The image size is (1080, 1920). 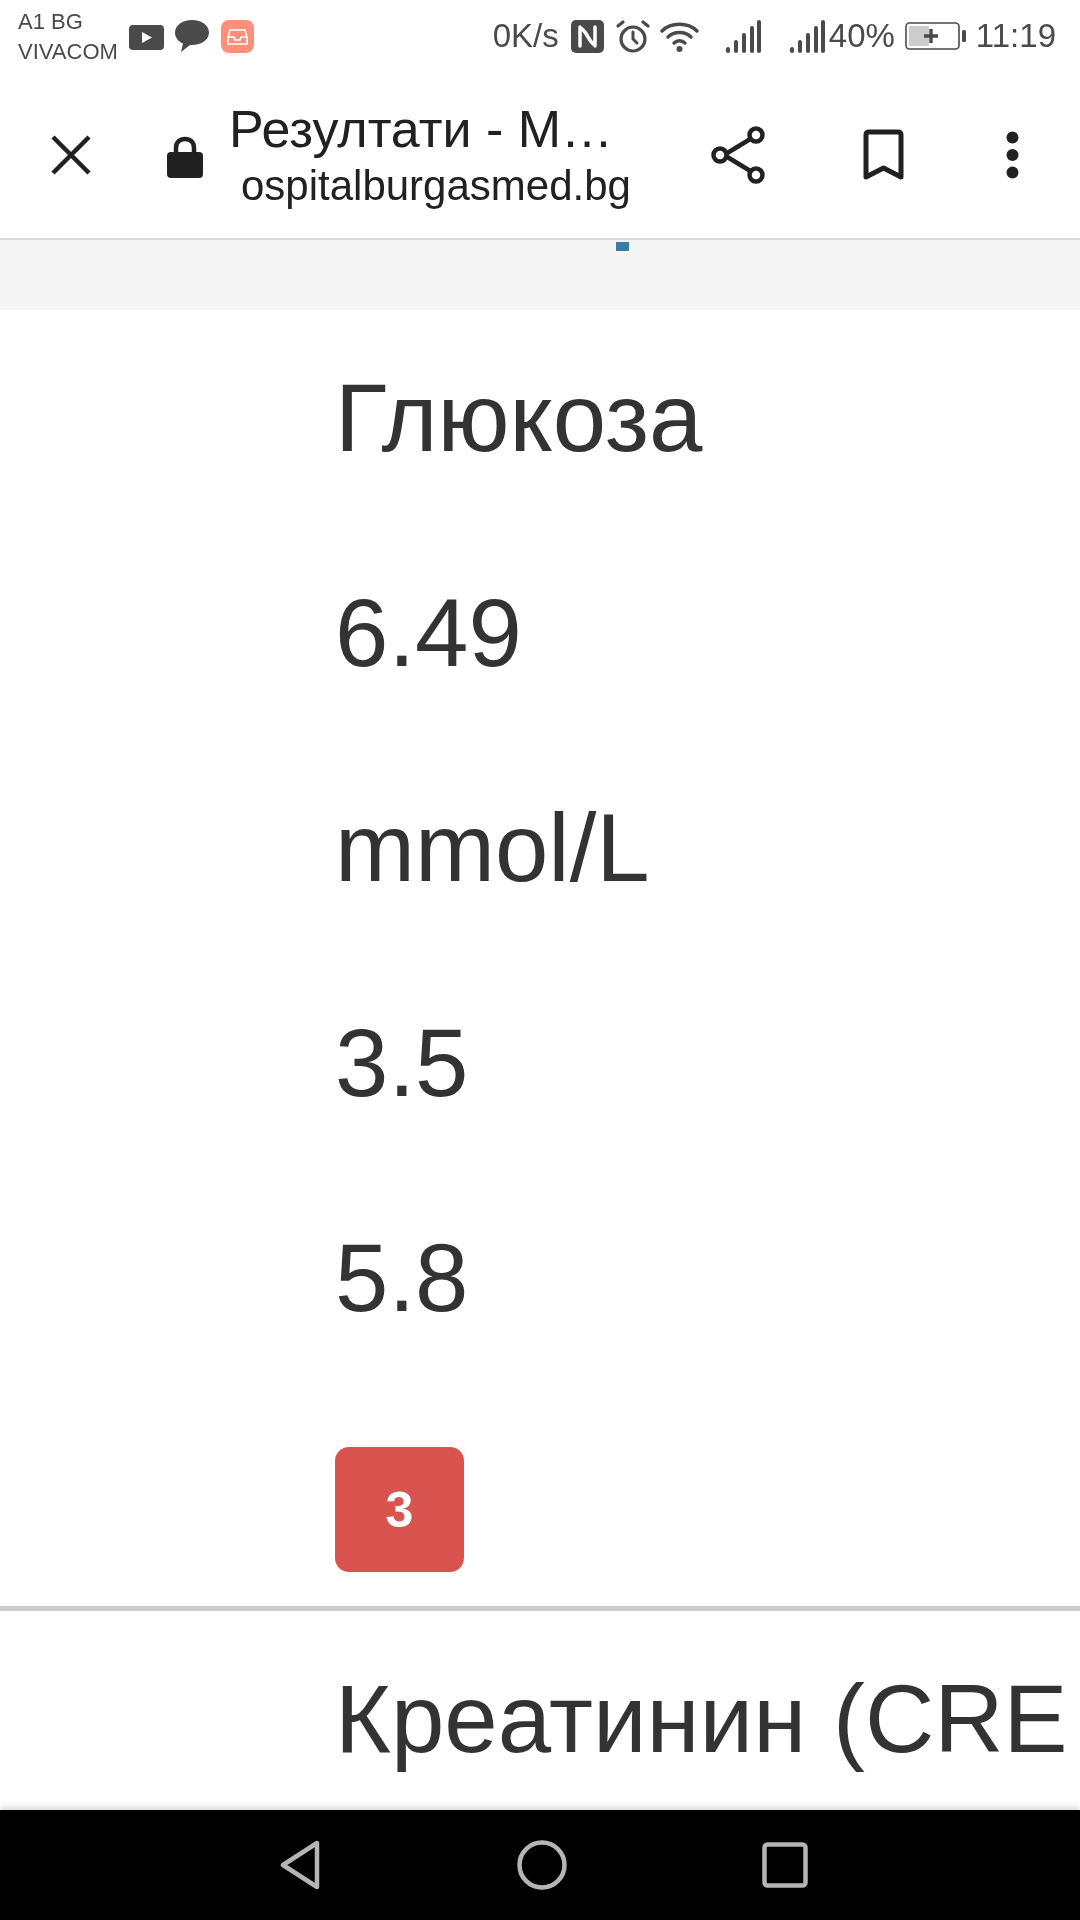 I want to click on lock-icon, so click(x=185, y=157).